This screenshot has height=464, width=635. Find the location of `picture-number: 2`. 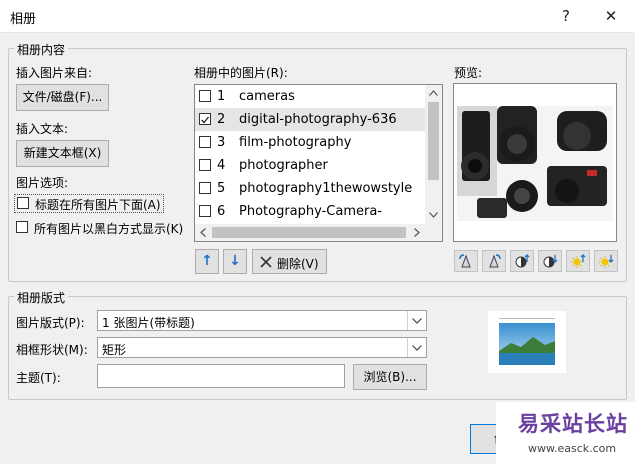

picture-number: 2 is located at coordinates (221, 119).